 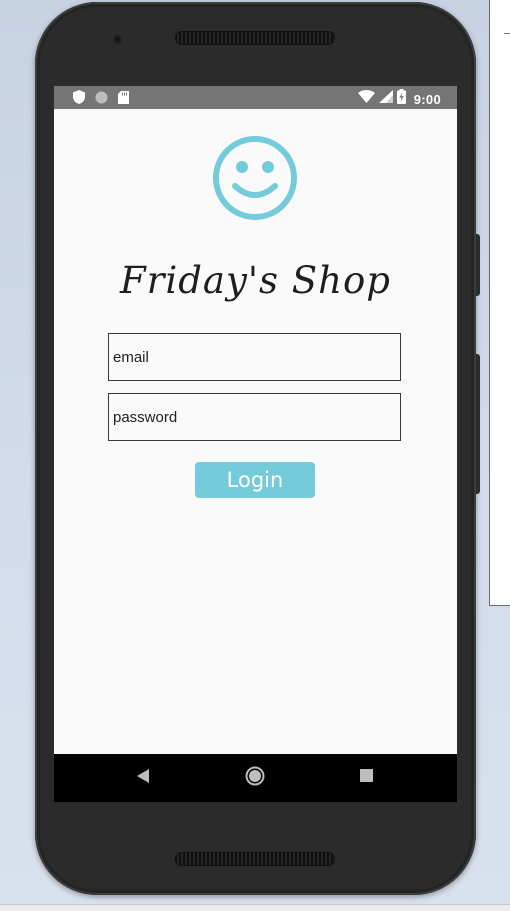 I want to click on background-window, so click(x=499, y=303).